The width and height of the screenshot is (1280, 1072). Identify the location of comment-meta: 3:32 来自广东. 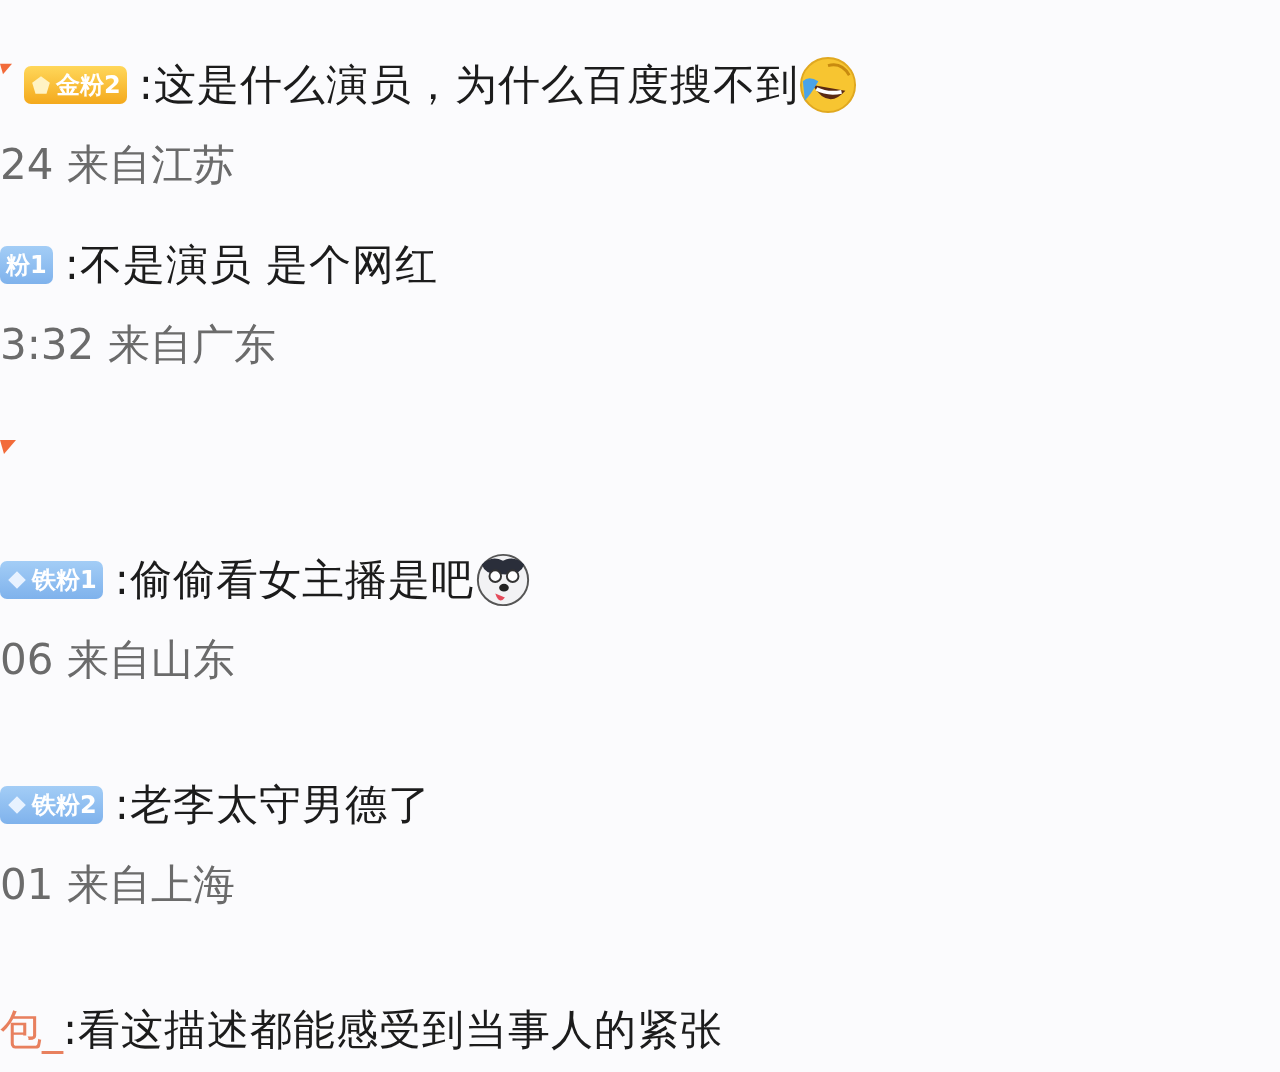
(138, 345).